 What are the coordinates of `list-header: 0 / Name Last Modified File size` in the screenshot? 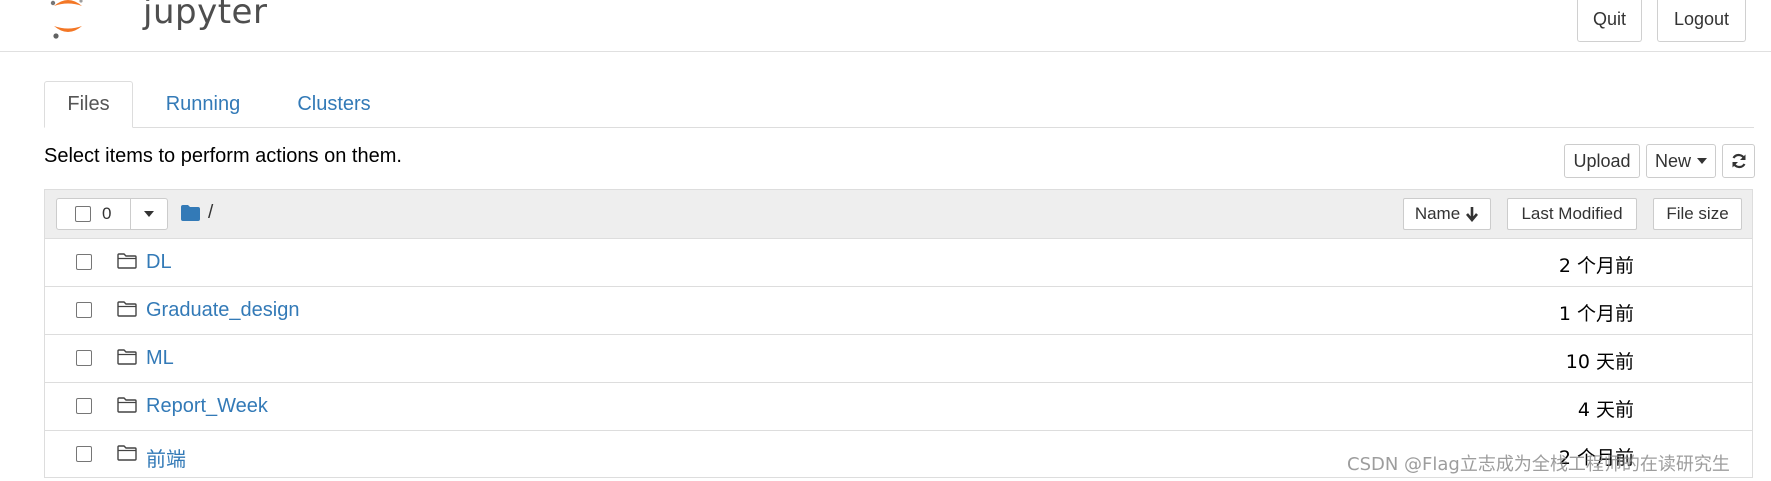 It's located at (898, 214).